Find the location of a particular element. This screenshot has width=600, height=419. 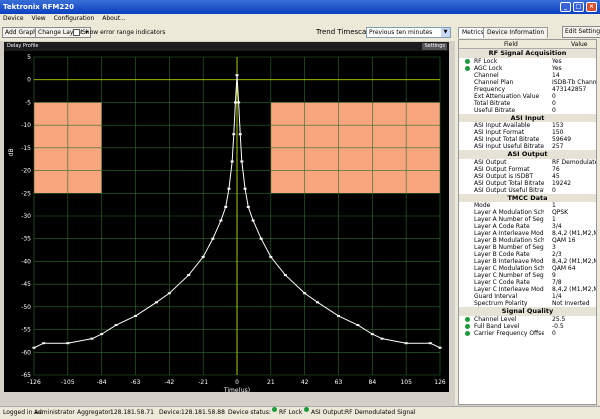

table-row: Layer C Modulation Scher QAM 64 is located at coordinates (527, 268).